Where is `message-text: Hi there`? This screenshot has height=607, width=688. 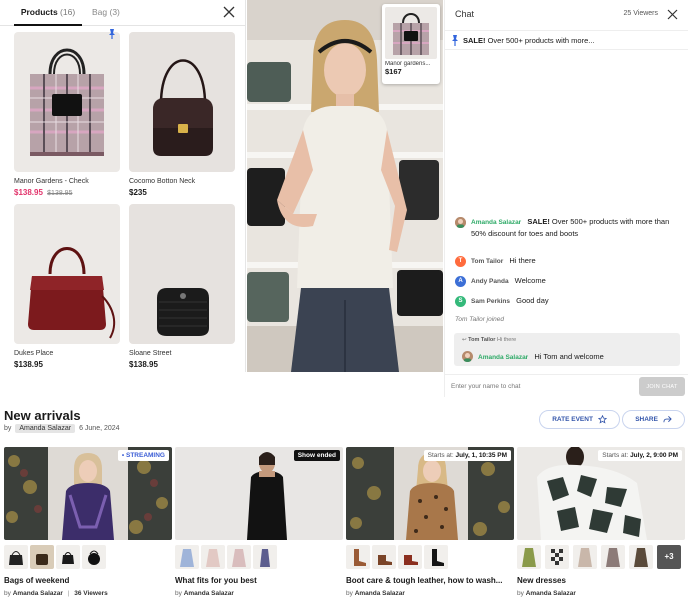 message-text: Hi there is located at coordinates (522, 260).